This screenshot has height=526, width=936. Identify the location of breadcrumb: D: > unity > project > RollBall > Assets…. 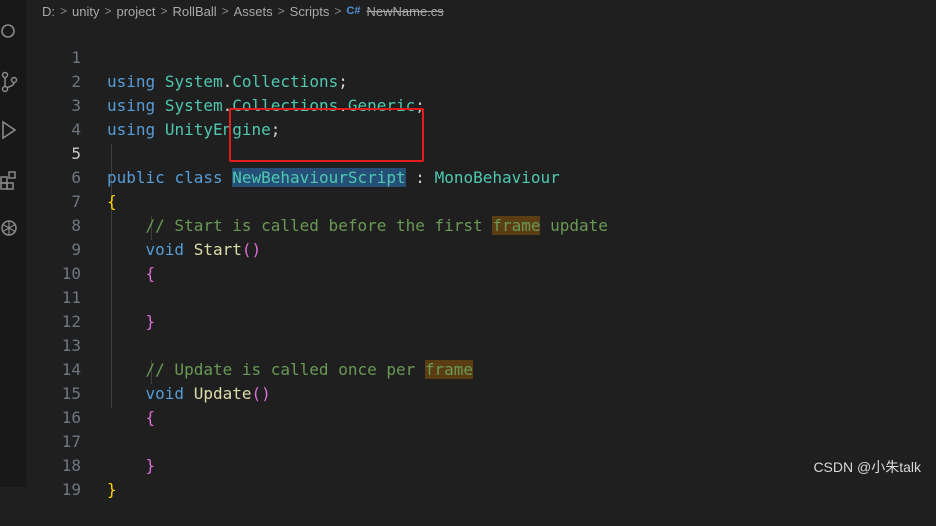
(489, 11).